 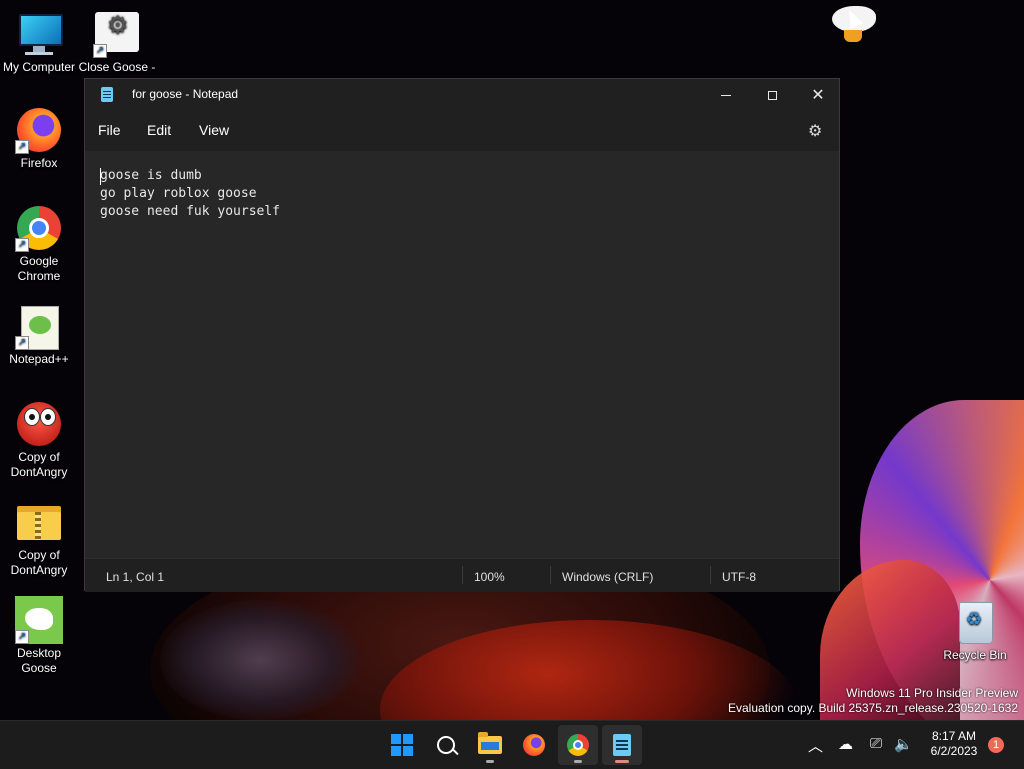 What do you see at coordinates (815, 745) in the screenshot?
I see `chevron-up-icon: ︿` at bounding box center [815, 745].